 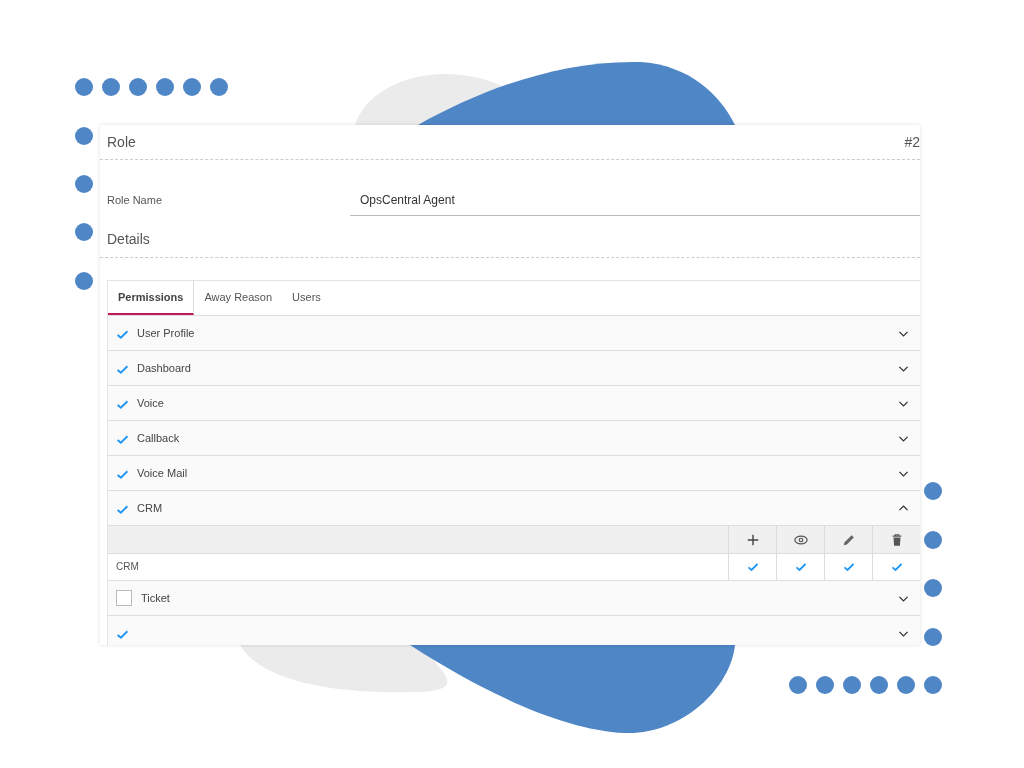 What do you see at coordinates (121, 142) in the screenshot?
I see `section-title: Role` at bounding box center [121, 142].